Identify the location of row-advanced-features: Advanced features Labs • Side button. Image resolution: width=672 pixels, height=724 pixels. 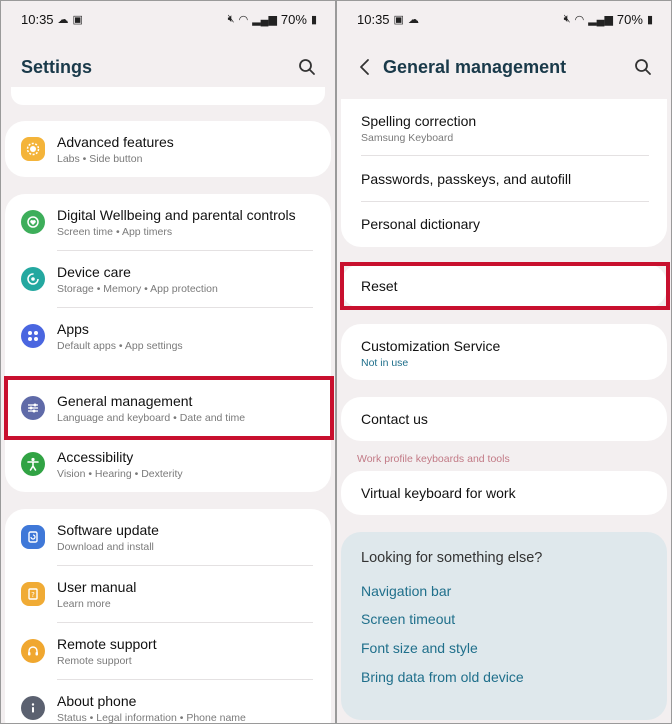
(168, 149).